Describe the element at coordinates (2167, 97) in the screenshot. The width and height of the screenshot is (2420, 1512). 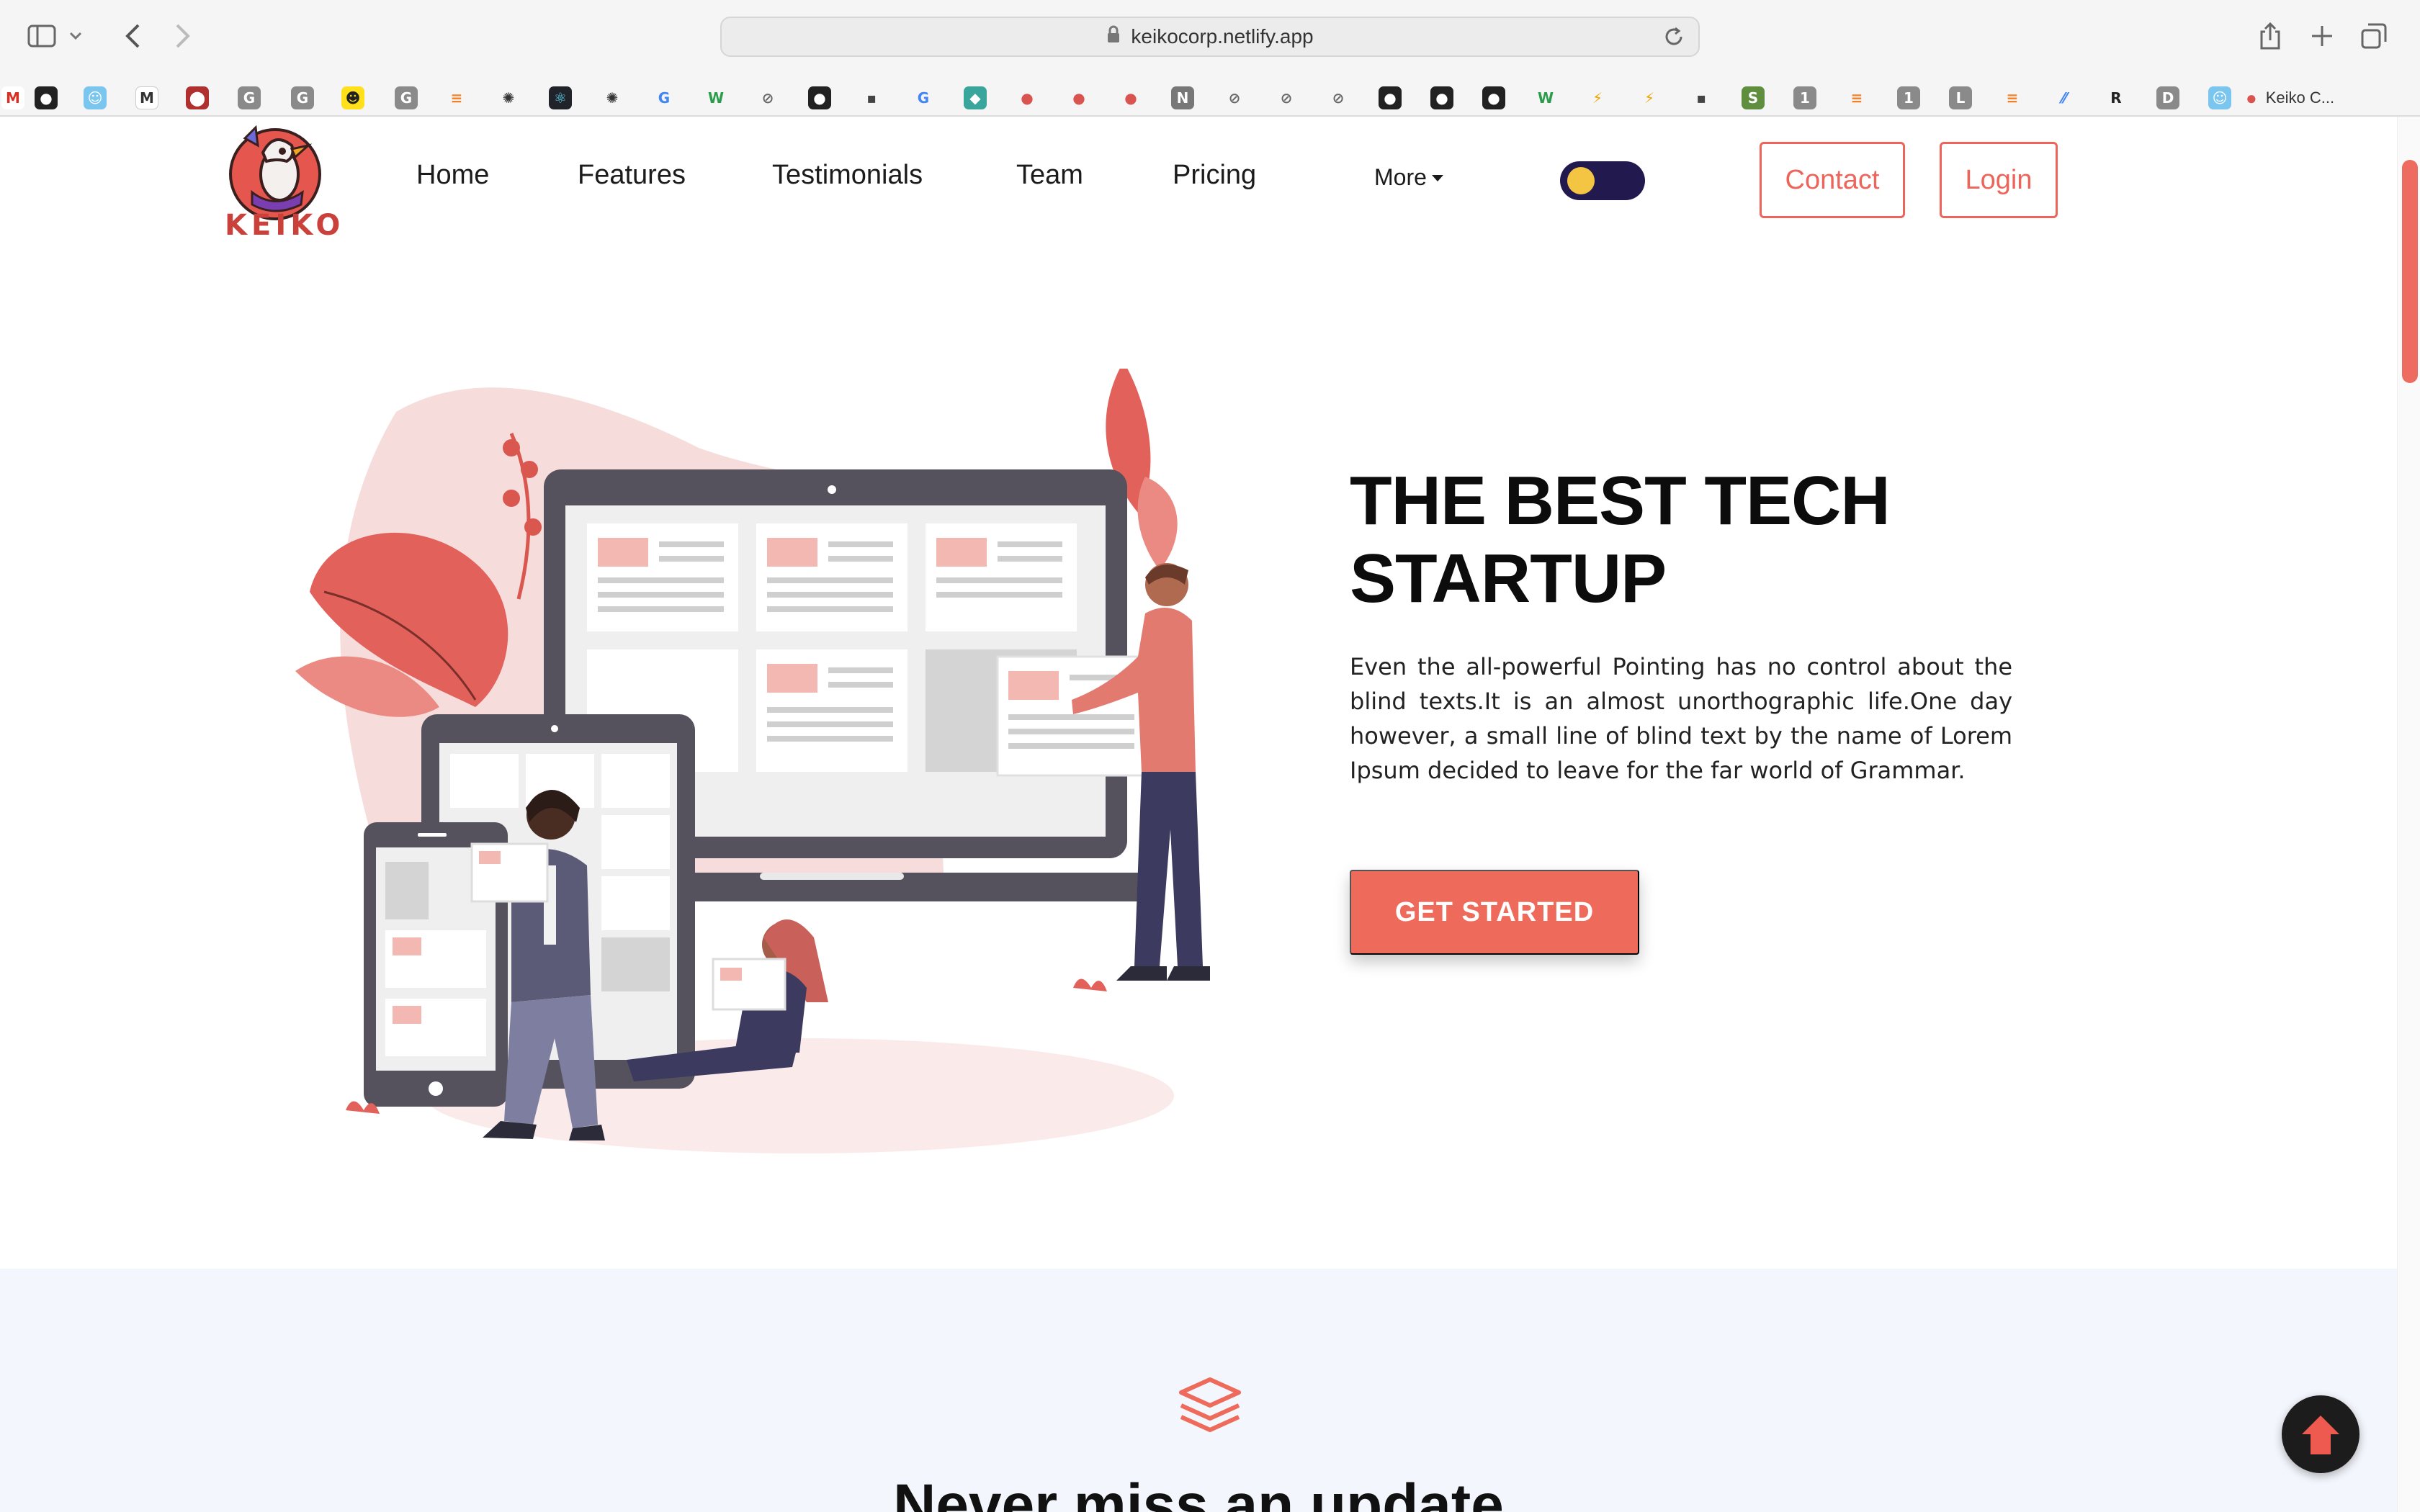
I see `d-icon: D` at that location.